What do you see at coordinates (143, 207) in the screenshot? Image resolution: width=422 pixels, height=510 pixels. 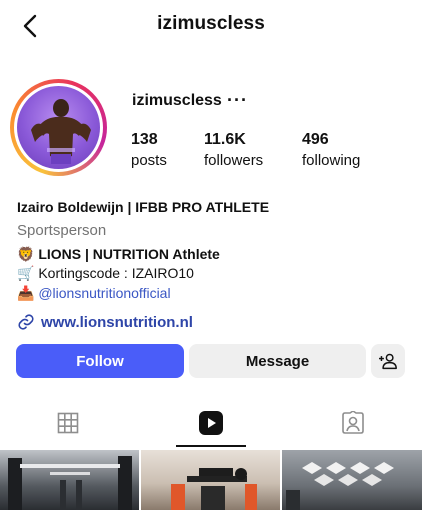 I see `profile-full-name: Izairo Boldewijn | IFBB PRO ATHLETE` at bounding box center [143, 207].